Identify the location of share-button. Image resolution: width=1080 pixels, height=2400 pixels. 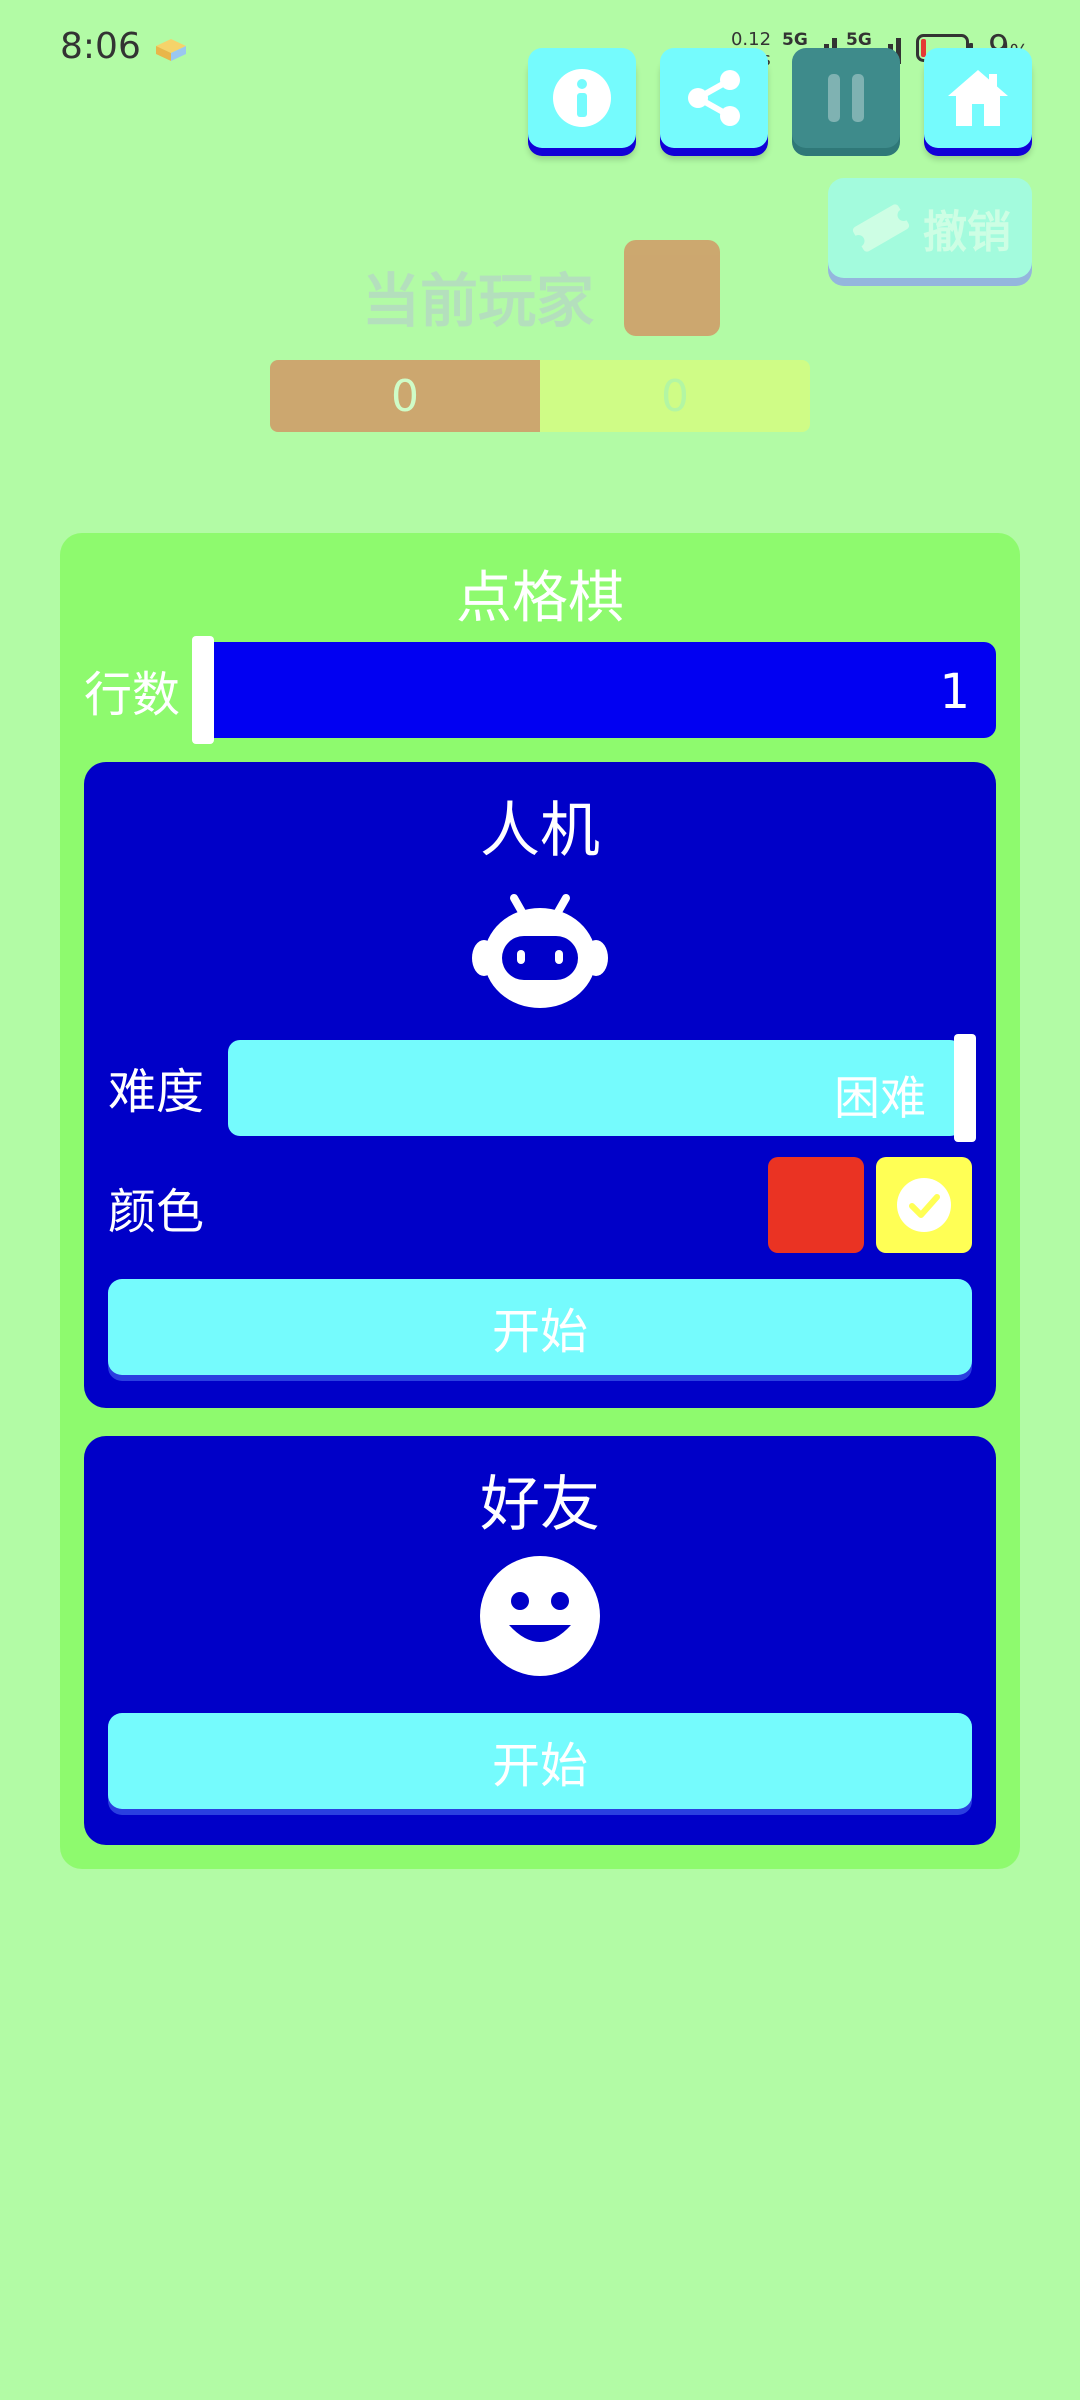
(714, 98).